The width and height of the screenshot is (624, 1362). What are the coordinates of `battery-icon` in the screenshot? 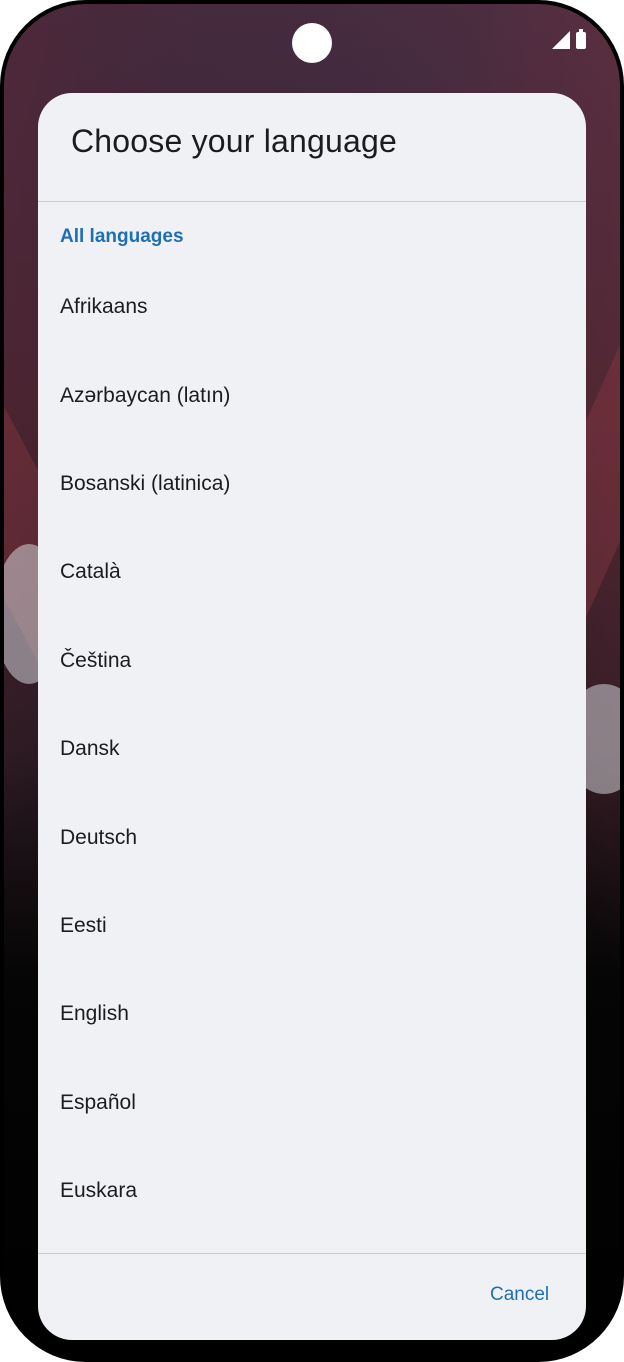 It's located at (581, 38).